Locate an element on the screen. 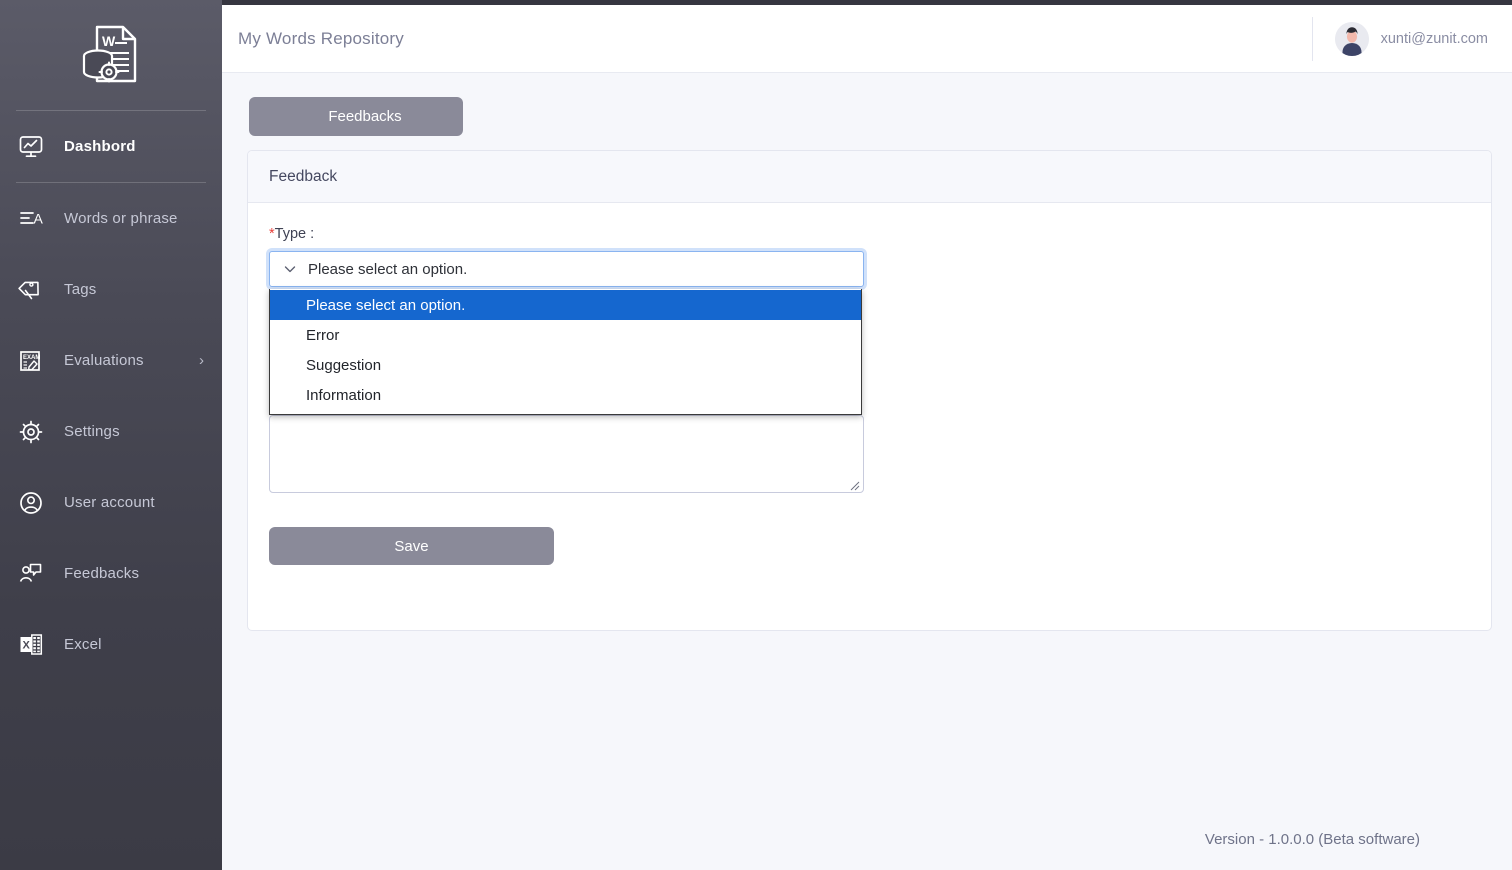 This screenshot has width=1512, height=870. sidebar-item-settings: Settings is located at coordinates (111, 431).